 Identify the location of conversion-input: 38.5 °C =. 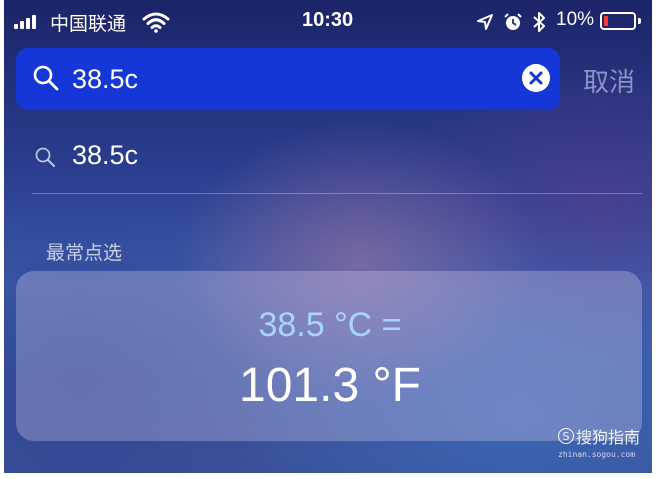
(330, 325).